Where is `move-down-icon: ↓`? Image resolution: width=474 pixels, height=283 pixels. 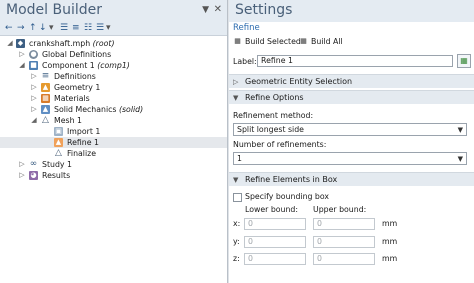 move-down-icon: ↓ is located at coordinates (43, 28).